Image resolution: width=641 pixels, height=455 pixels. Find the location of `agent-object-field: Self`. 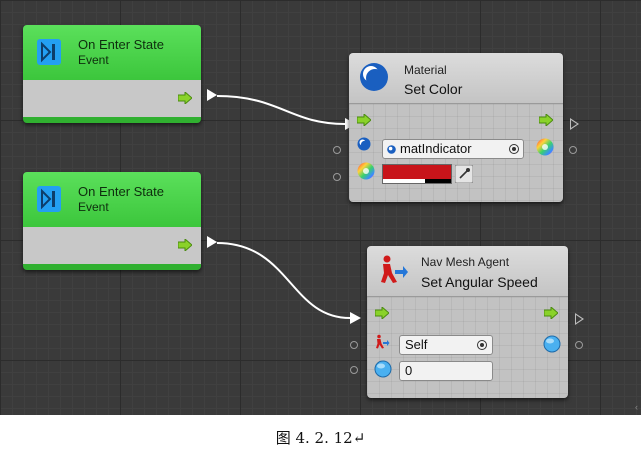

agent-object-field: Self is located at coordinates (446, 345).